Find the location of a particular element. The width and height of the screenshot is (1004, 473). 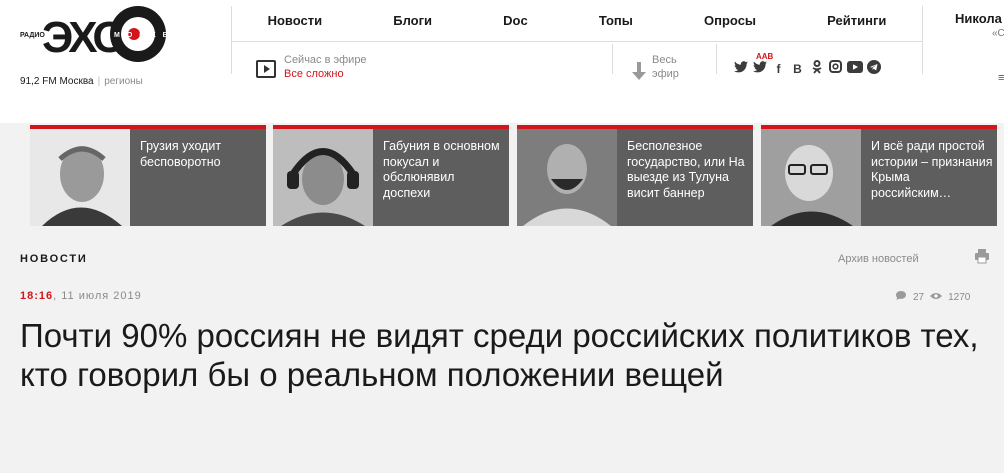

odnoklassniki-icon is located at coordinates (816, 69).